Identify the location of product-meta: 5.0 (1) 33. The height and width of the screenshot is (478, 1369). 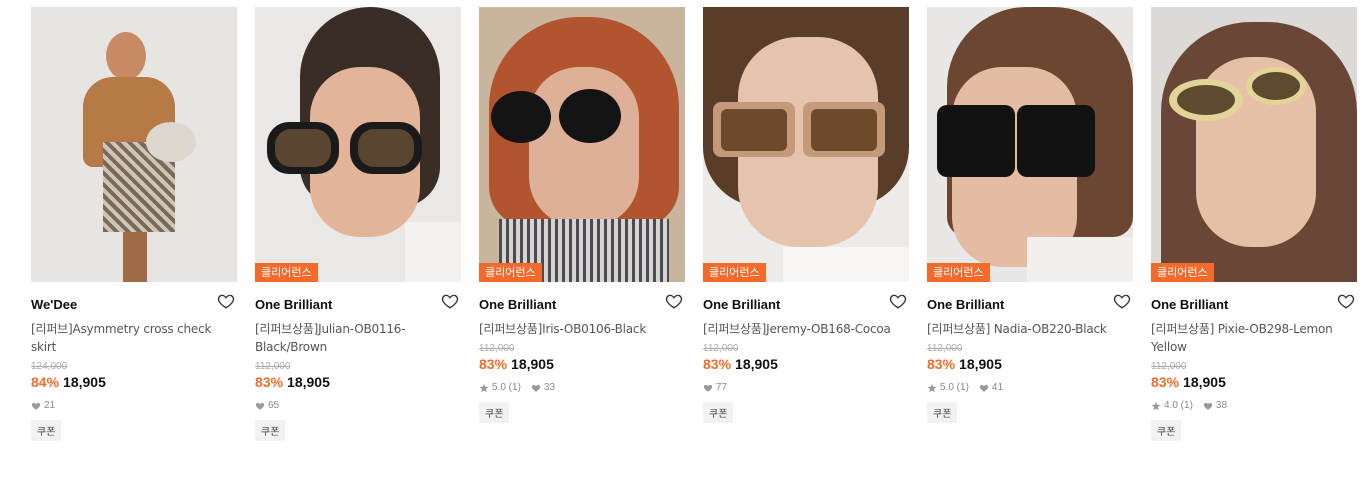
(582, 387).